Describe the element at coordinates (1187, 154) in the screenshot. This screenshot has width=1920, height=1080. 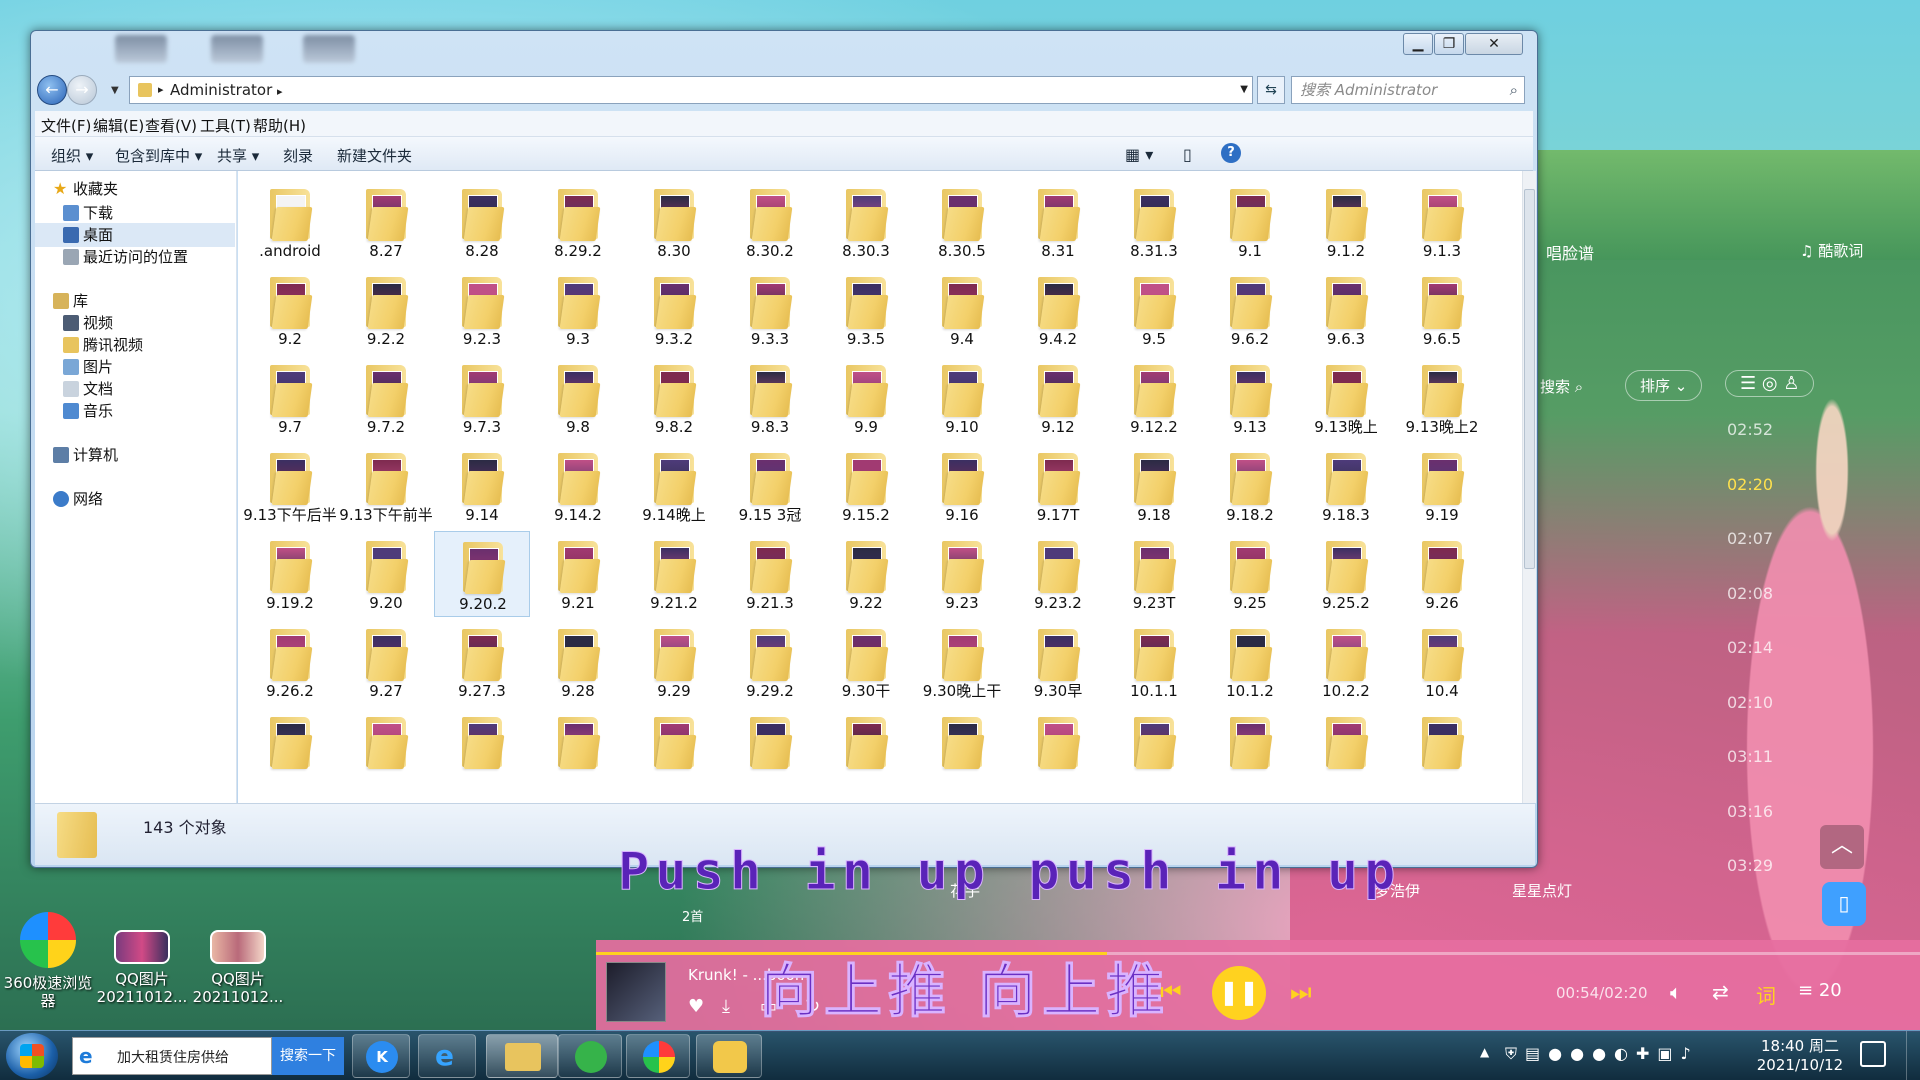
I see `preview-pane-icon: ▯` at that location.